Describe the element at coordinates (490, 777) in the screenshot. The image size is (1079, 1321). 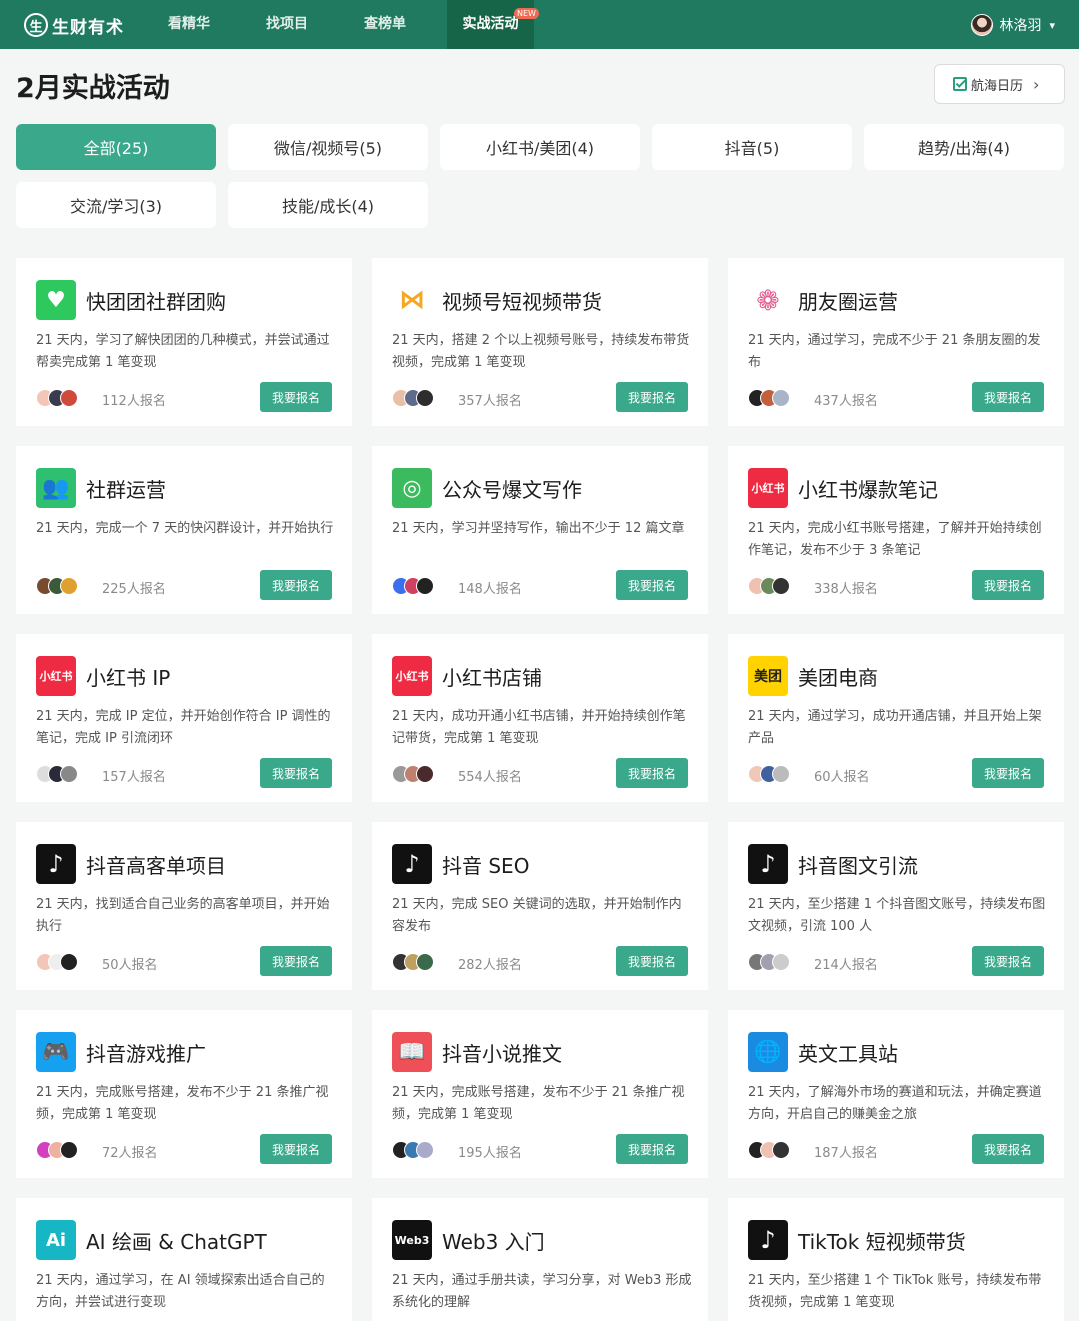
I see `signup-count: 554人报名` at that location.